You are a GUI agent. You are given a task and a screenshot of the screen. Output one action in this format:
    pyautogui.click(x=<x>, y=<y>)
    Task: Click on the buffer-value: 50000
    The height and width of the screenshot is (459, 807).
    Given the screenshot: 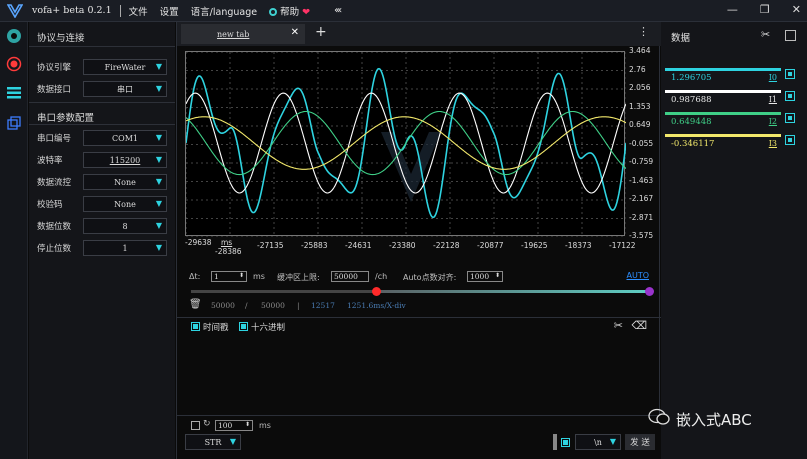 What is the action you would take?
    pyautogui.click(x=346, y=276)
    